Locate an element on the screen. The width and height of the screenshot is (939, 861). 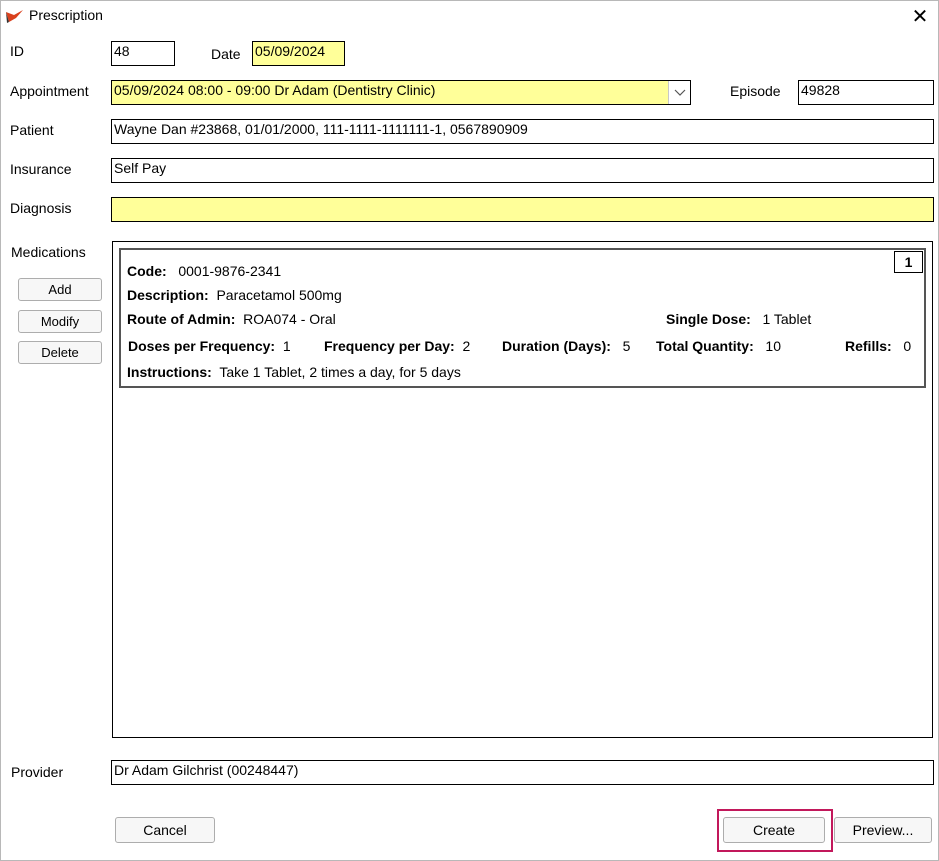
med-total-qty-row: Total Quantity: 10 is located at coordinates (718, 346).